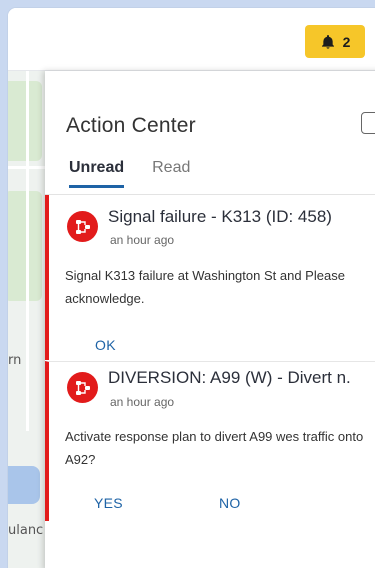 The height and width of the screenshot is (568, 375). Describe the element at coordinates (230, 503) in the screenshot. I see `no-button: NO` at that location.